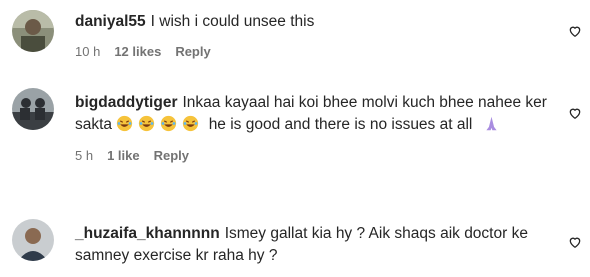  Describe the element at coordinates (126, 102) in the screenshot. I see `username: bigdaddytiger` at that location.